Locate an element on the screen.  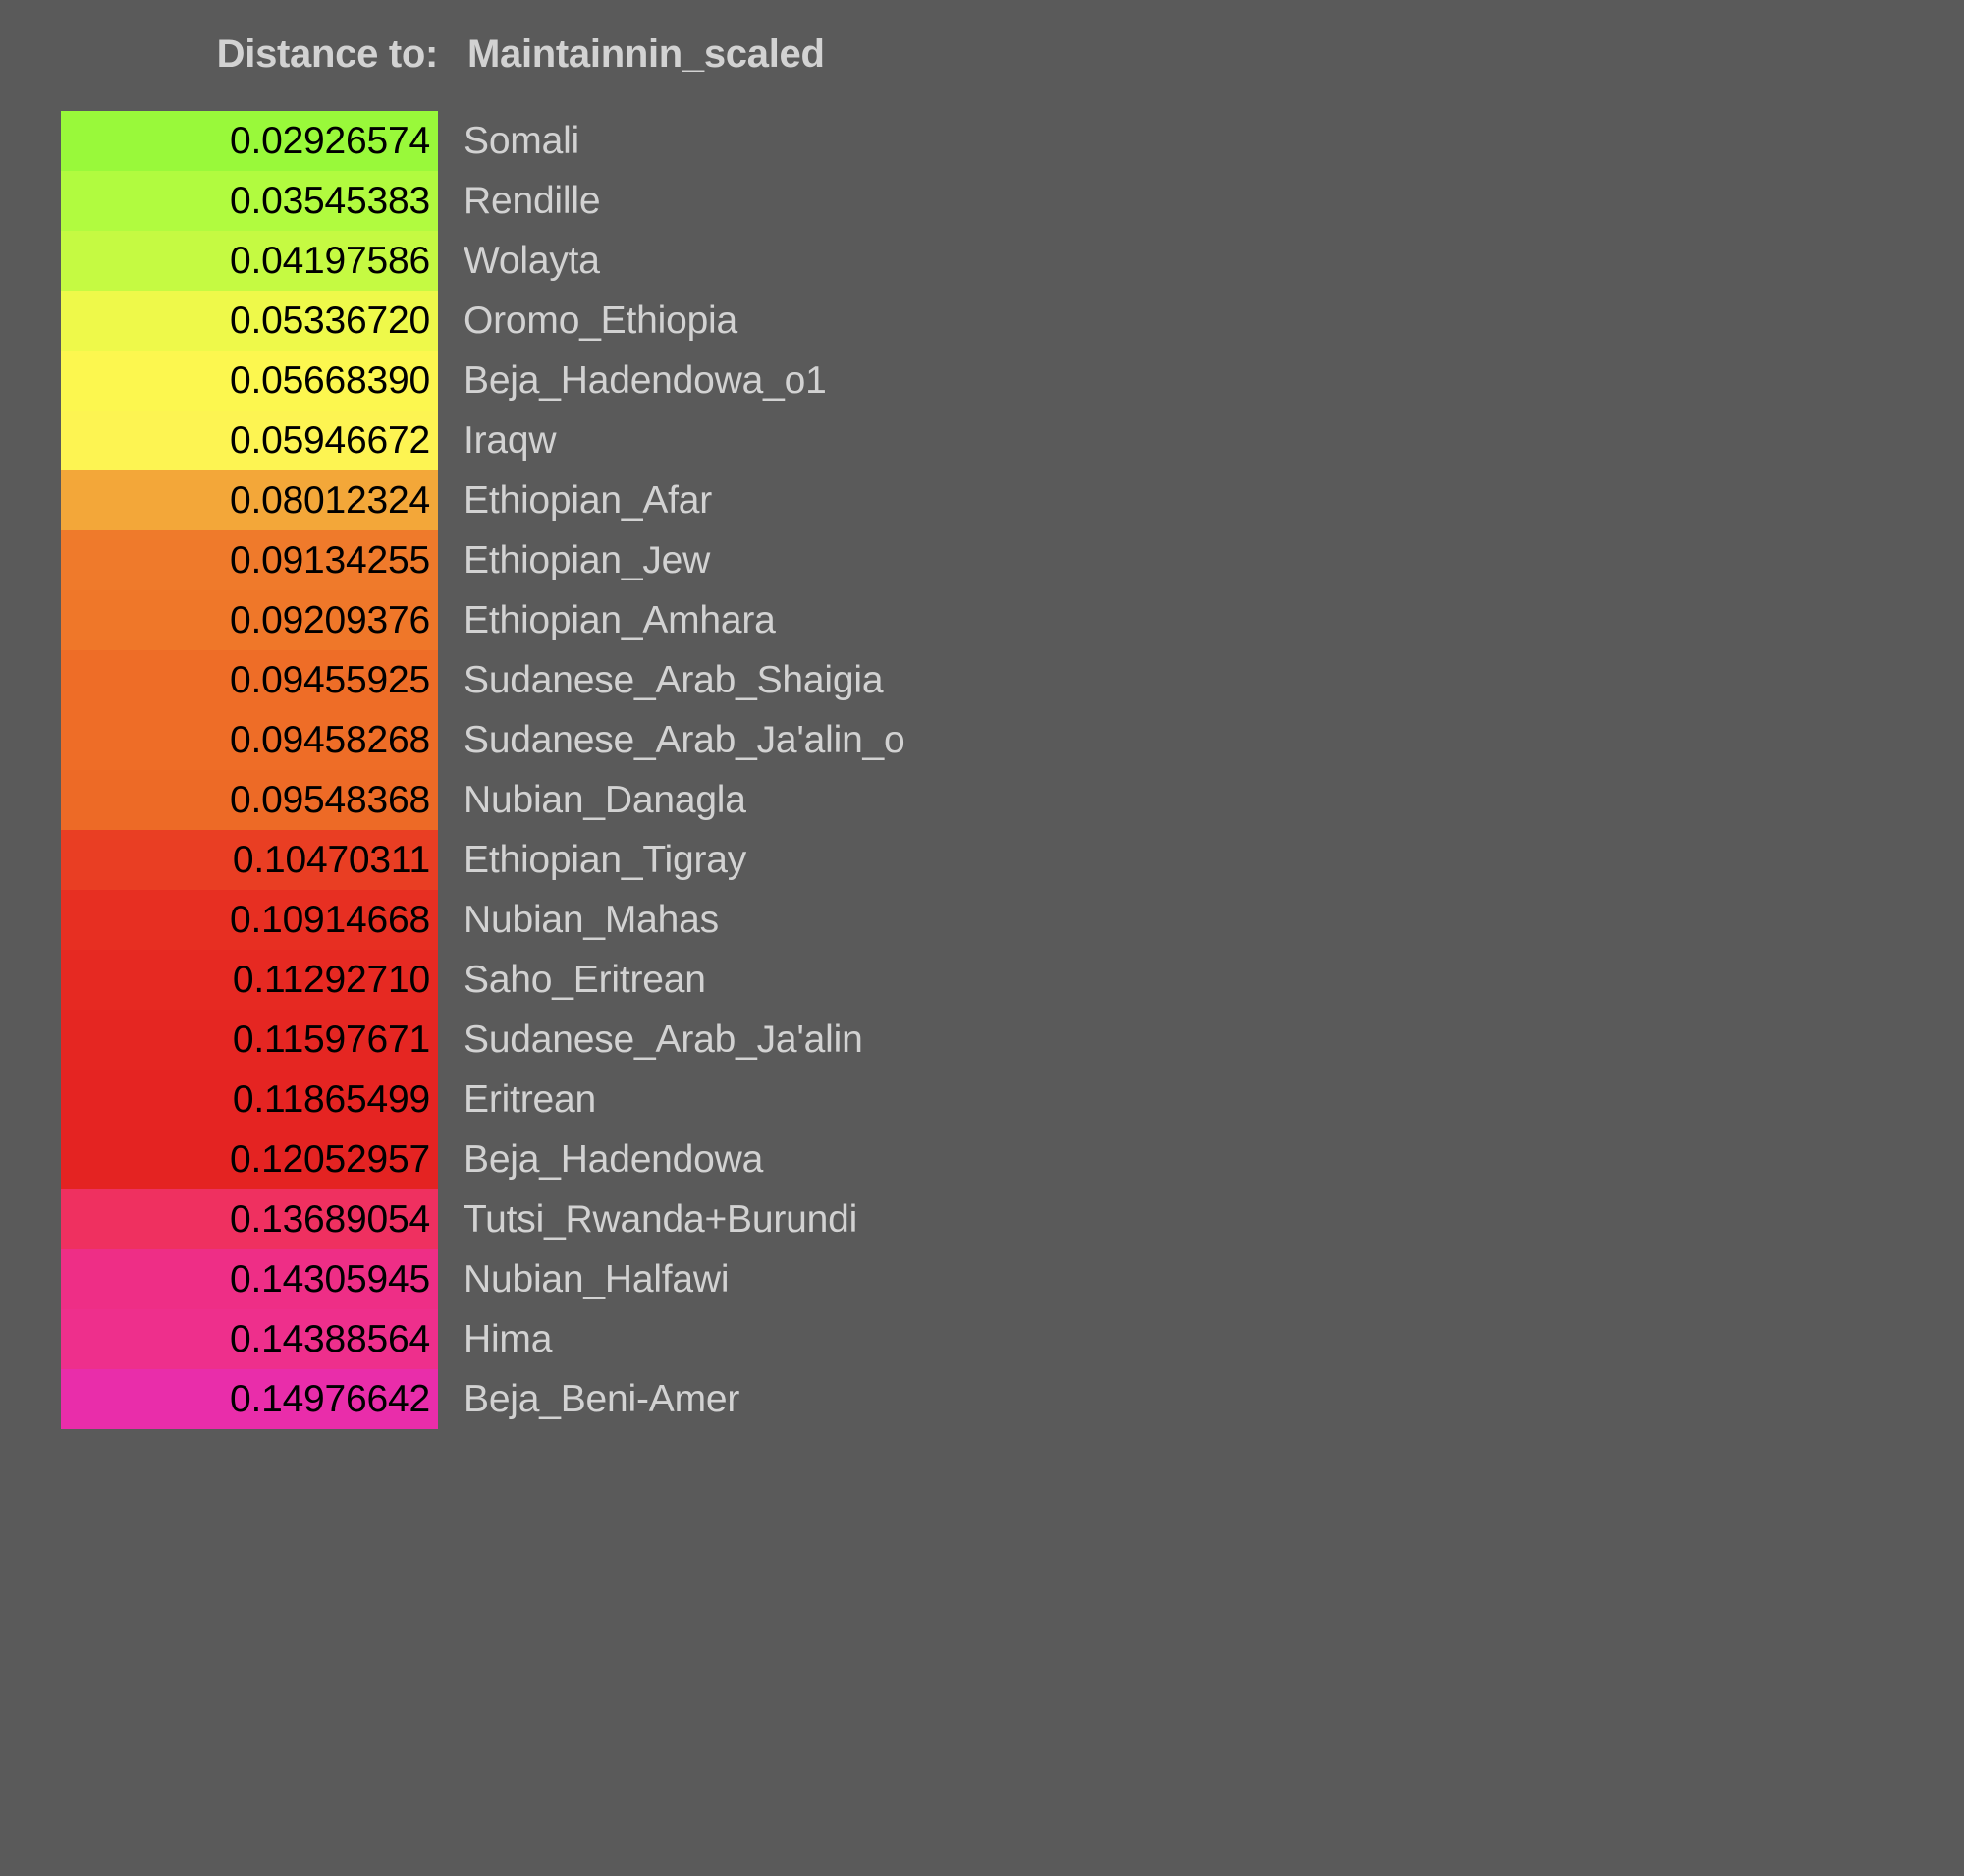
population-label-cell: Oromo_Ethiopia is located at coordinates (601, 320).